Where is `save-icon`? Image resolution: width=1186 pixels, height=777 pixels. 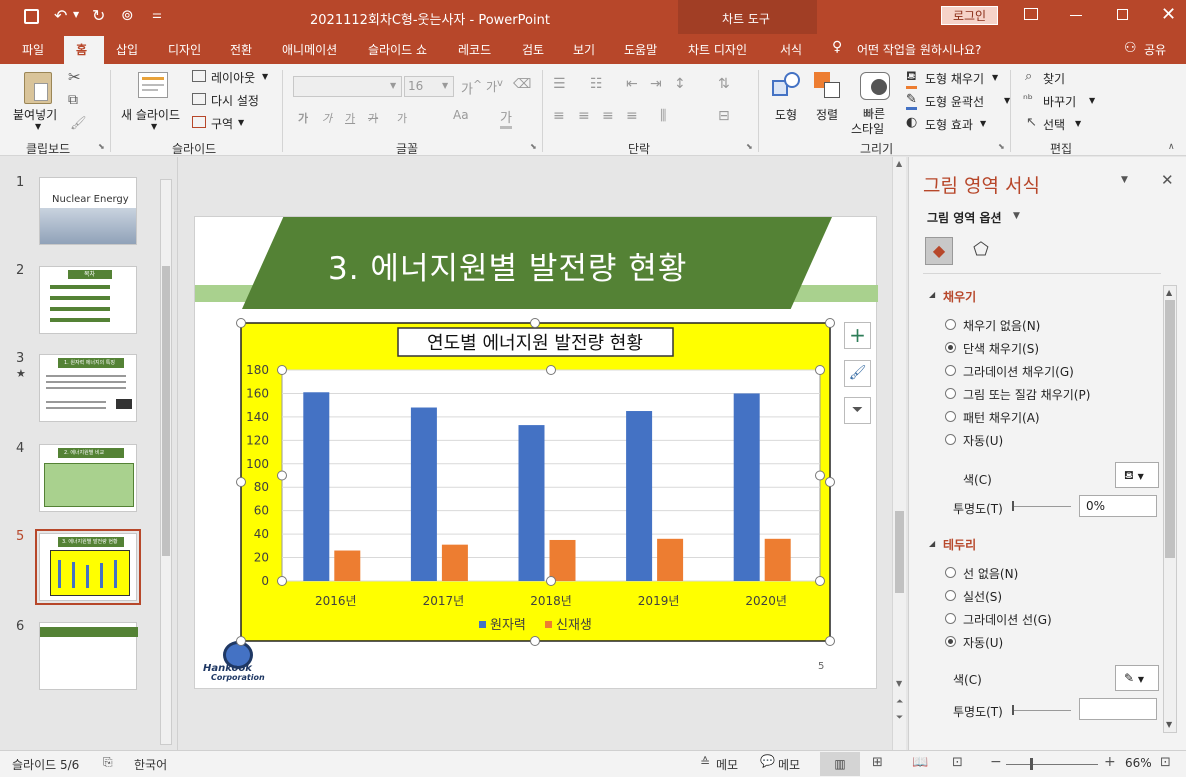
save-icon is located at coordinates (31, 16).